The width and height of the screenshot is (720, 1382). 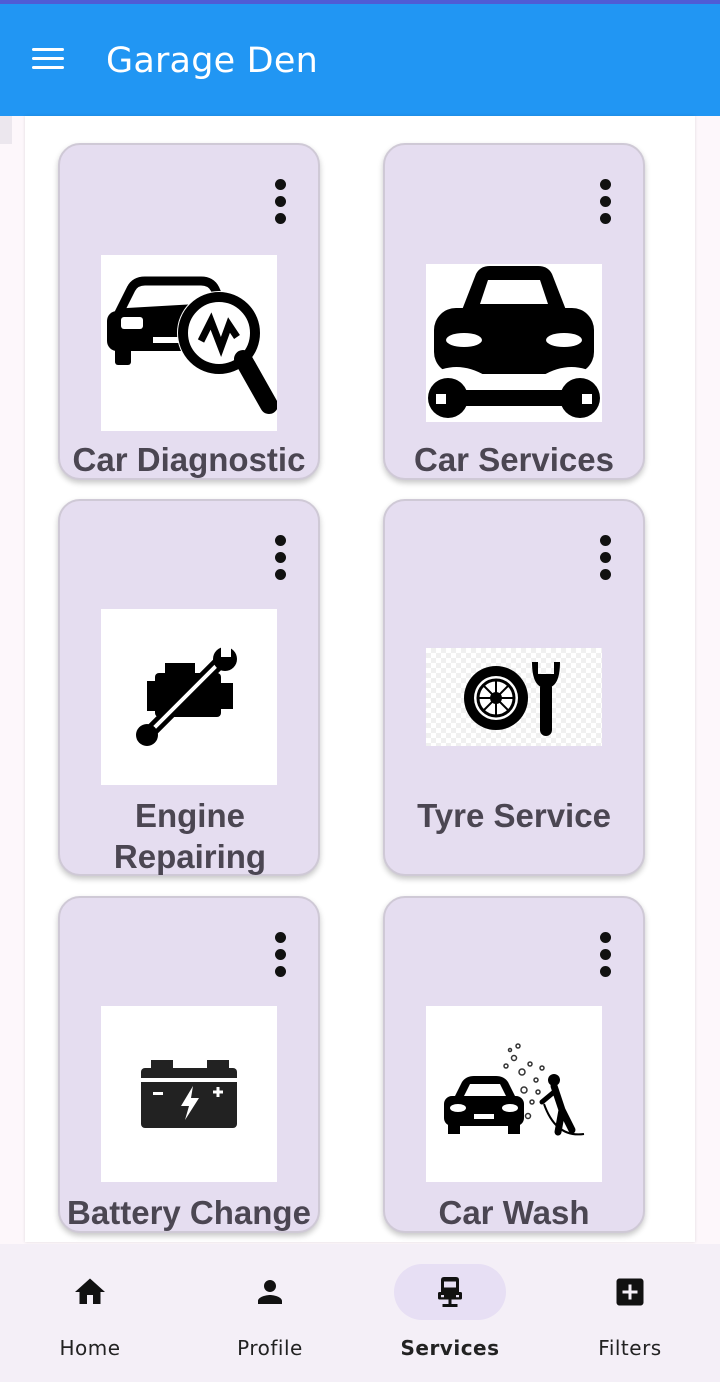 I want to click on service-label: Car Wash, so click(x=514, y=1212).